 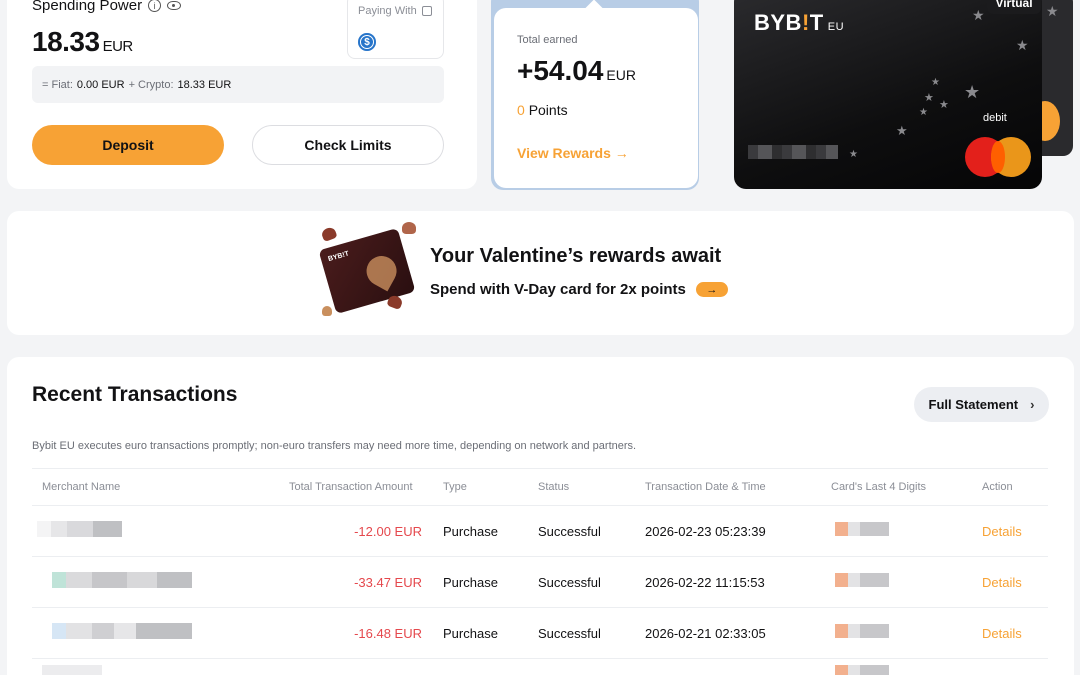 What do you see at coordinates (554, 487) in the screenshot?
I see `col-status: Status` at bounding box center [554, 487].